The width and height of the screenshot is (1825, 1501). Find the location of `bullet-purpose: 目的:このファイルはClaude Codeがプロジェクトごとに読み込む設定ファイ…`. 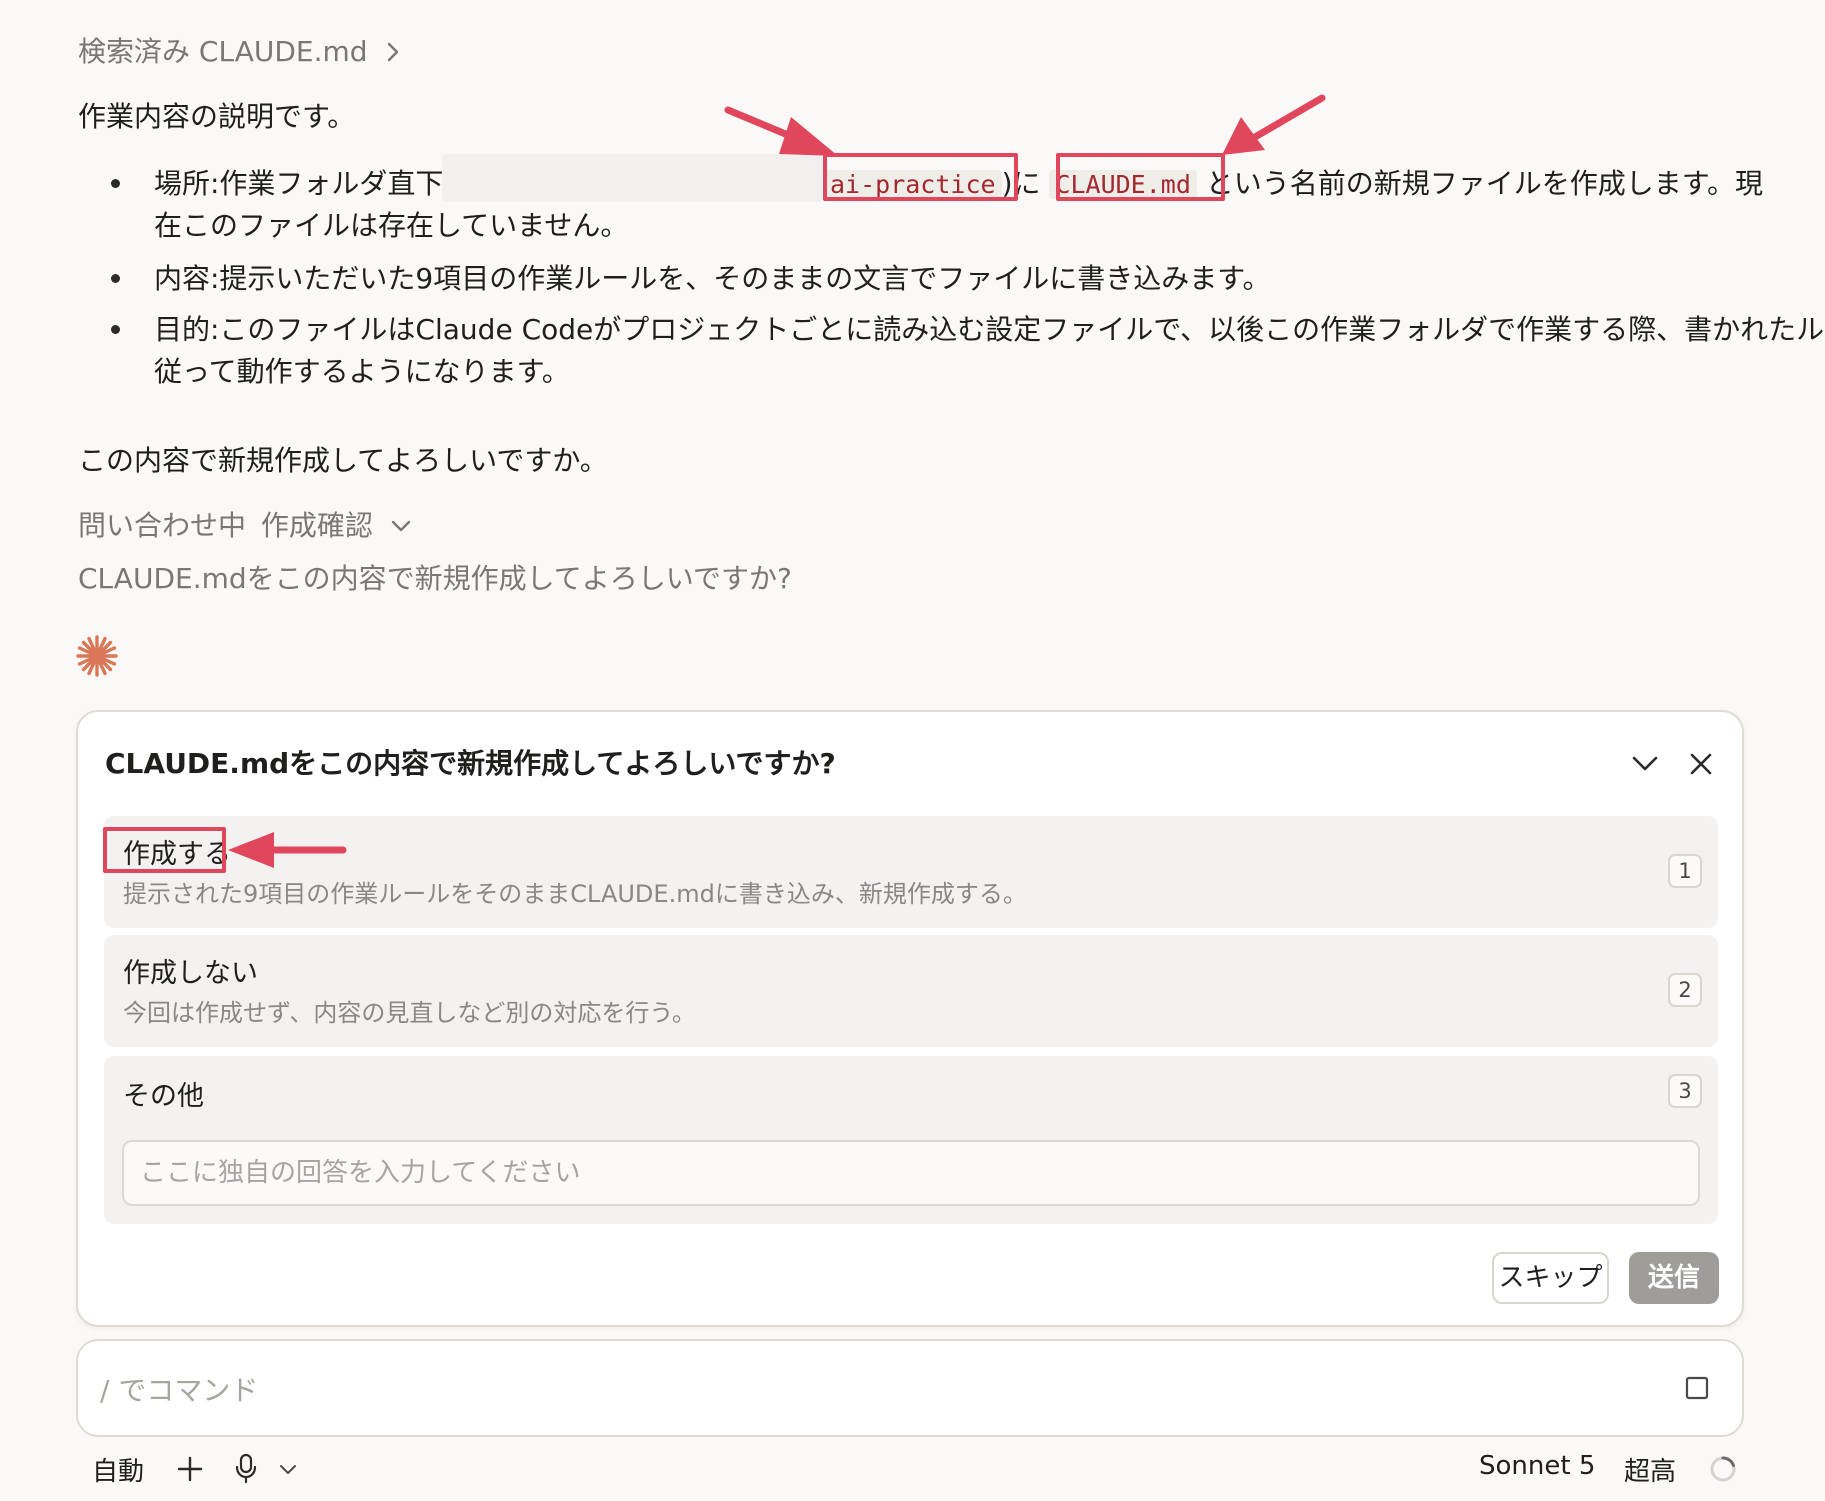

bullet-purpose: 目的:このファイルはClaude Codeがプロジェクトごとに読み込む設定ファイ… is located at coordinates (989, 329).